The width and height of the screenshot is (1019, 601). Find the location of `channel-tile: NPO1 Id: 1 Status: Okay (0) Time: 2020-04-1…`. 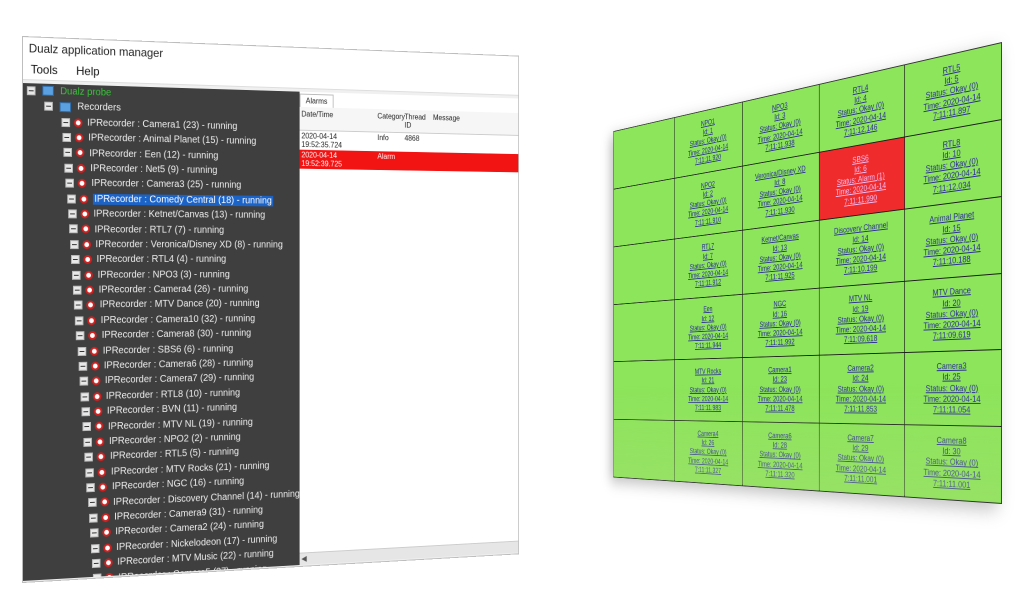

channel-tile: NPO1 Id: 1 Status: Okay (0) Time: 2020-04-1… is located at coordinates (709, 140).